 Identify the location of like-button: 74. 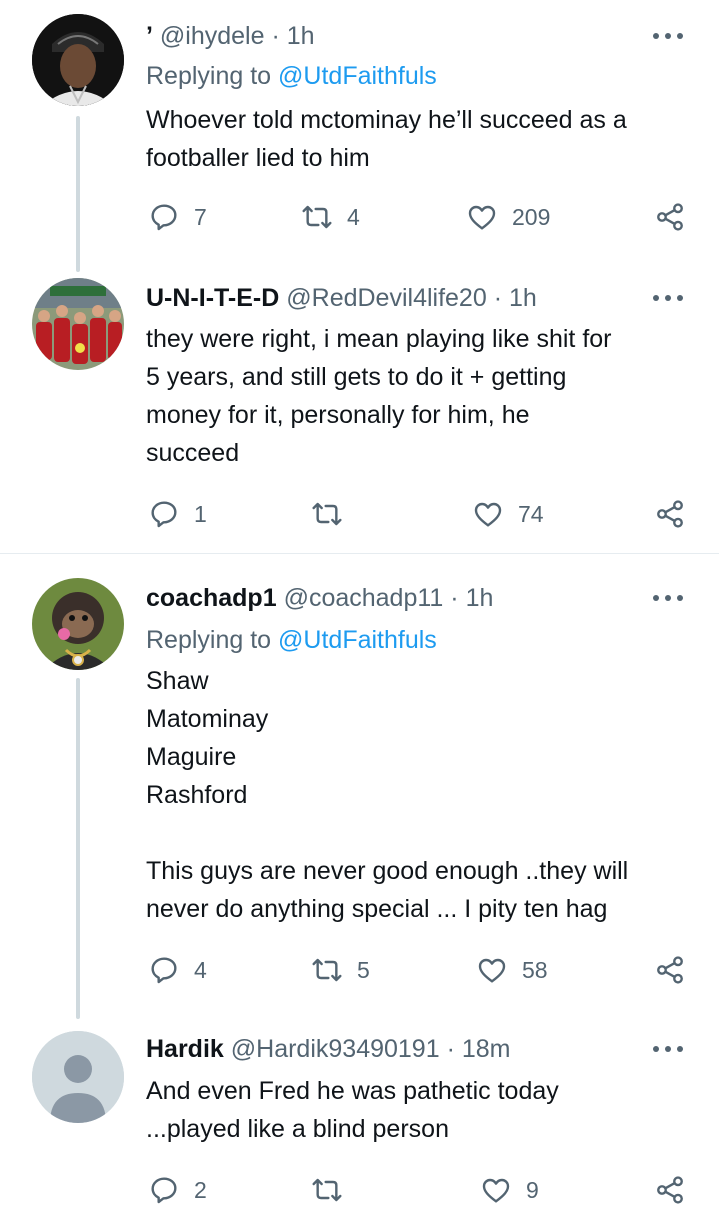
(508, 514).